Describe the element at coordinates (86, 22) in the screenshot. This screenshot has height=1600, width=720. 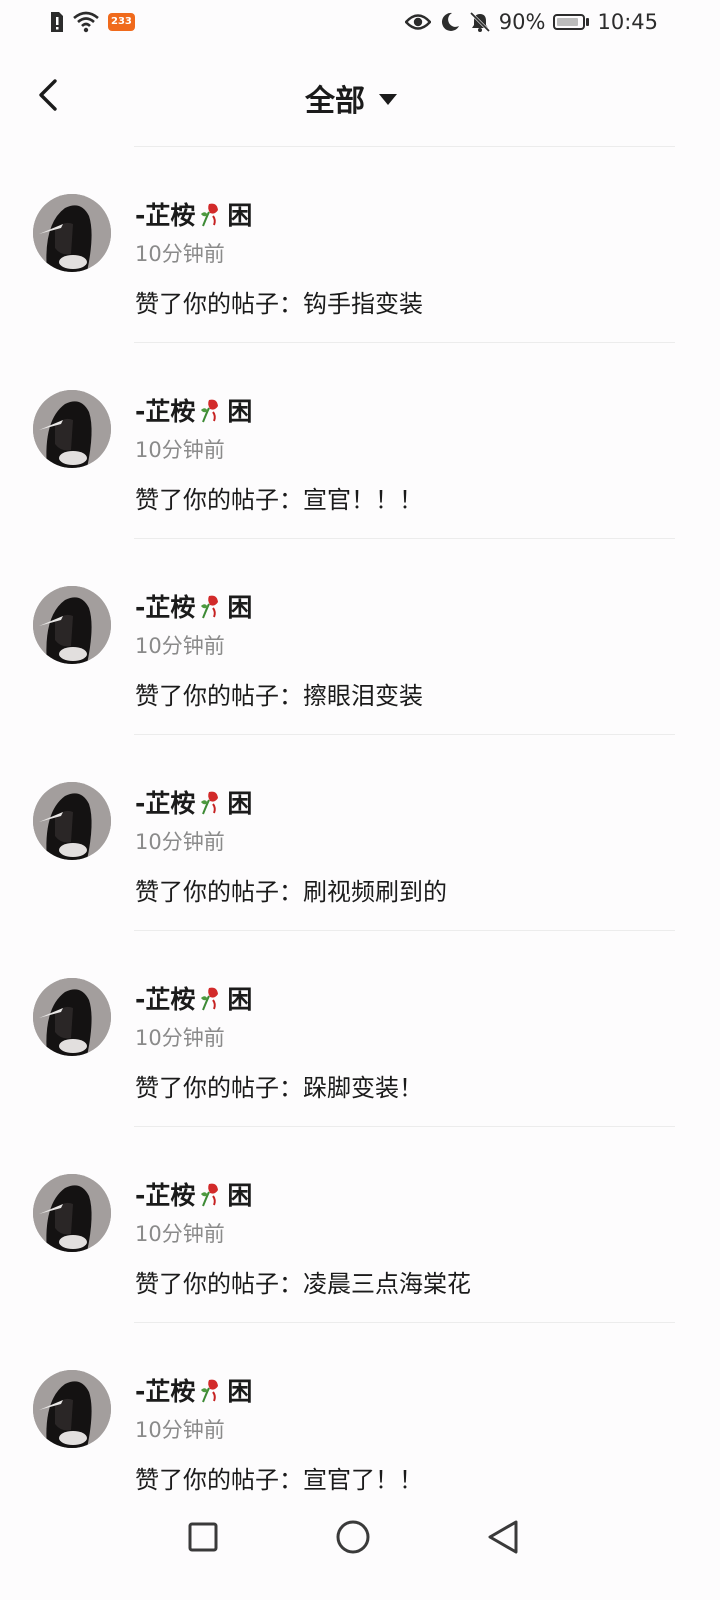
I see `wifi-icon` at that location.